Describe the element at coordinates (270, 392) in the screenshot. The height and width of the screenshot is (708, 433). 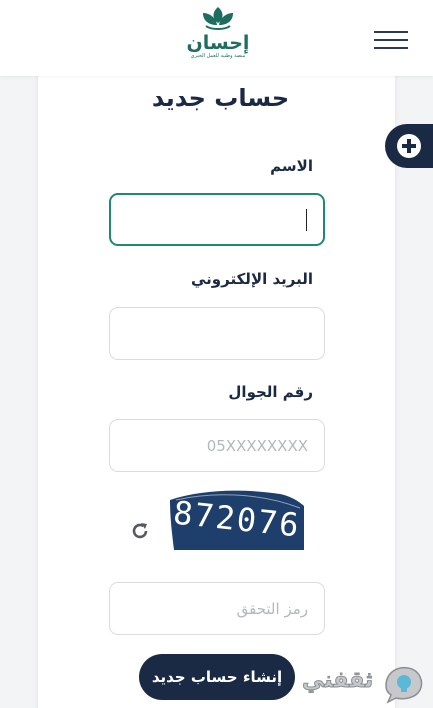
I see `phone-label: رقم الجوال` at that location.